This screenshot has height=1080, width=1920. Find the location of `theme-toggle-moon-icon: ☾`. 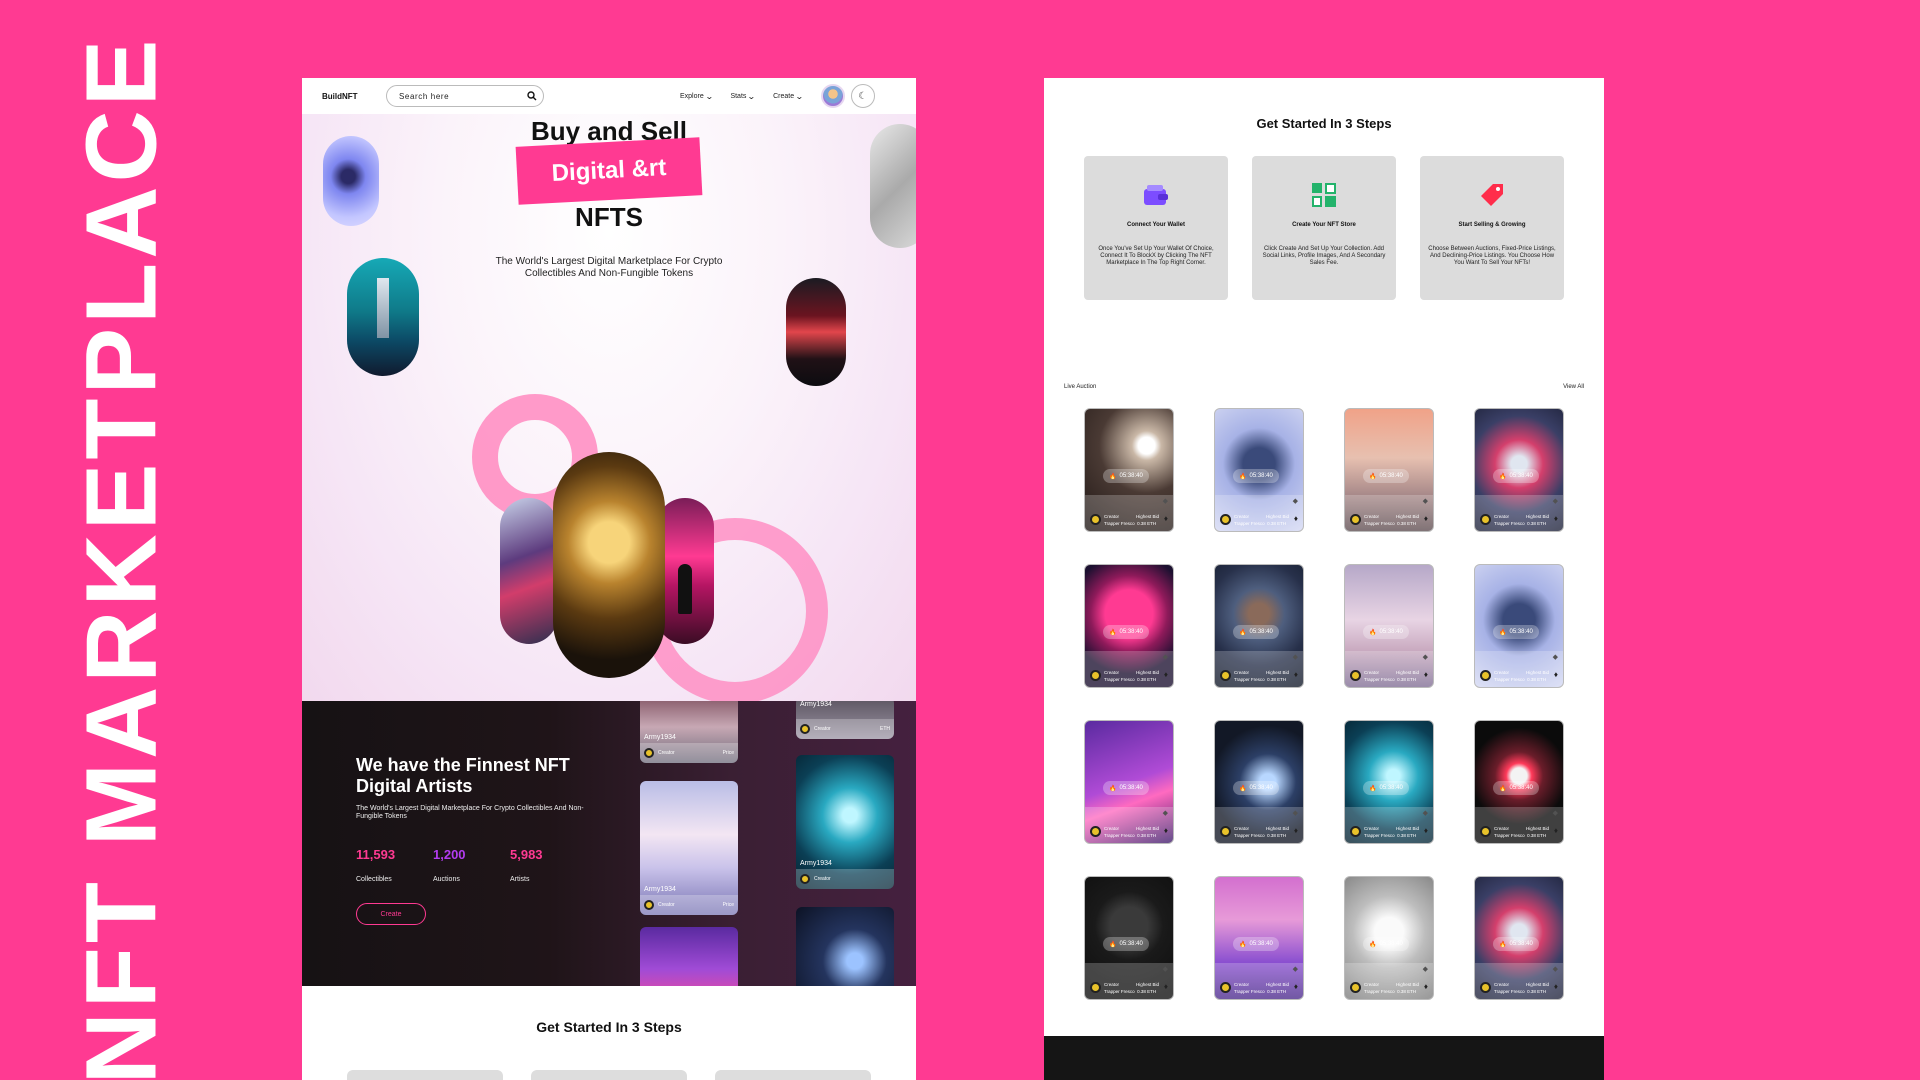

theme-toggle-moon-icon: ☾ is located at coordinates (862, 96).